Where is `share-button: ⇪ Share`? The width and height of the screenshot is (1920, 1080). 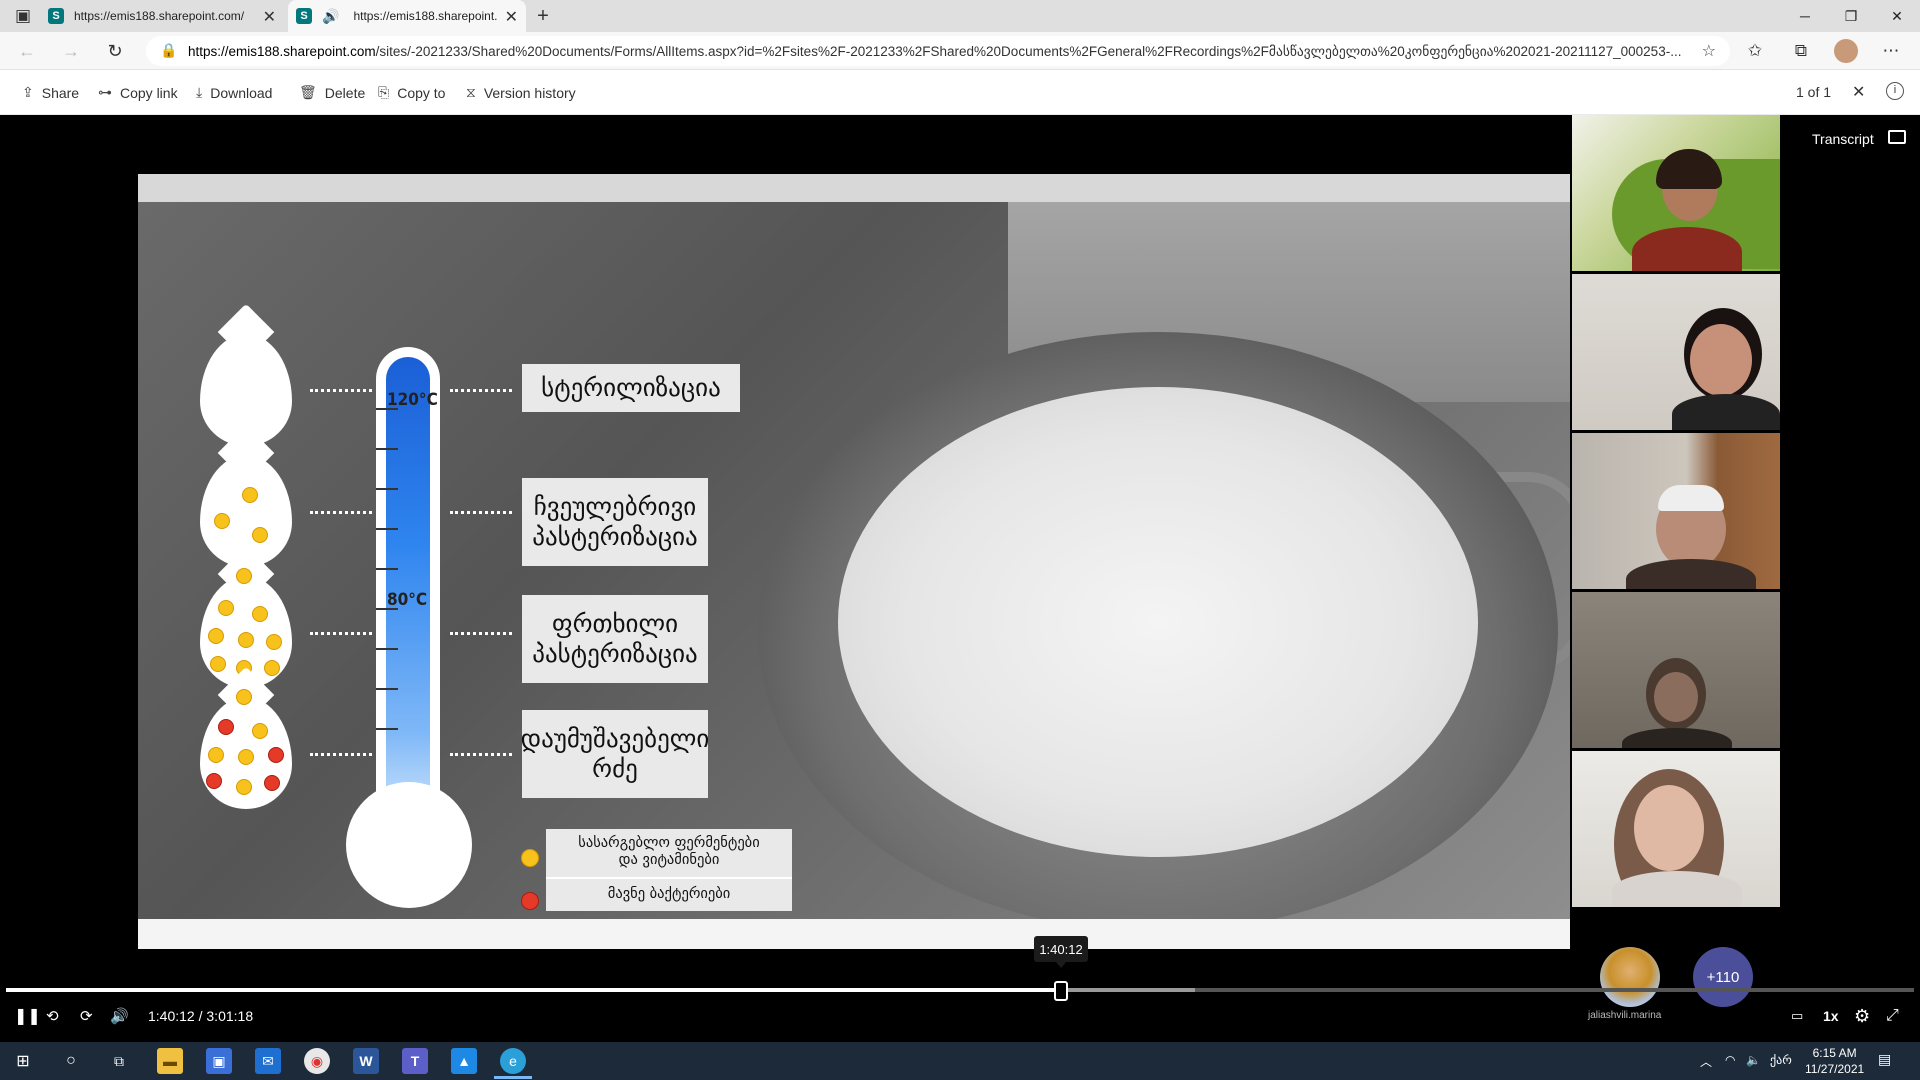
share-button: ⇪ Share is located at coordinates (50, 92).